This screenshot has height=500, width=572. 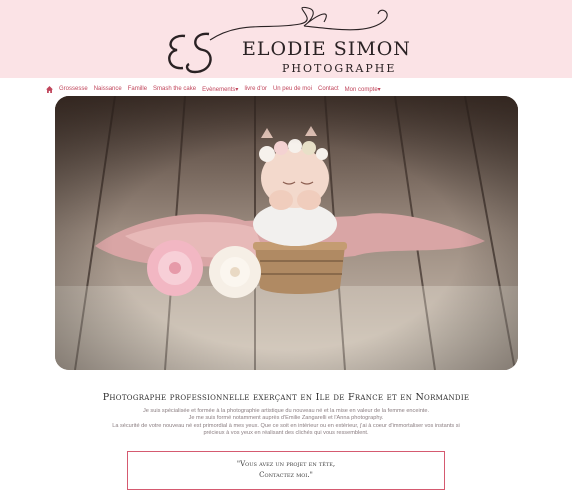 I want to click on nav-item-evenements: Evènements▾, so click(x=220, y=89).